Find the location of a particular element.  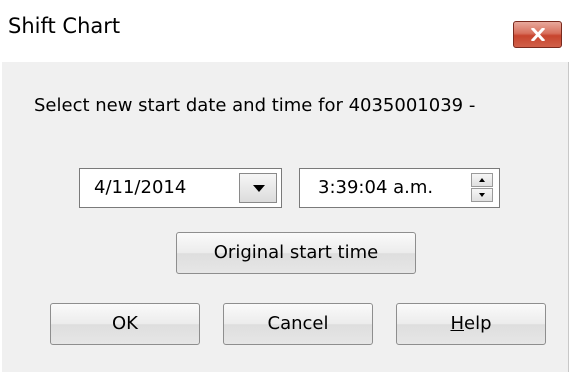

time-spinner is located at coordinates (483, 188).